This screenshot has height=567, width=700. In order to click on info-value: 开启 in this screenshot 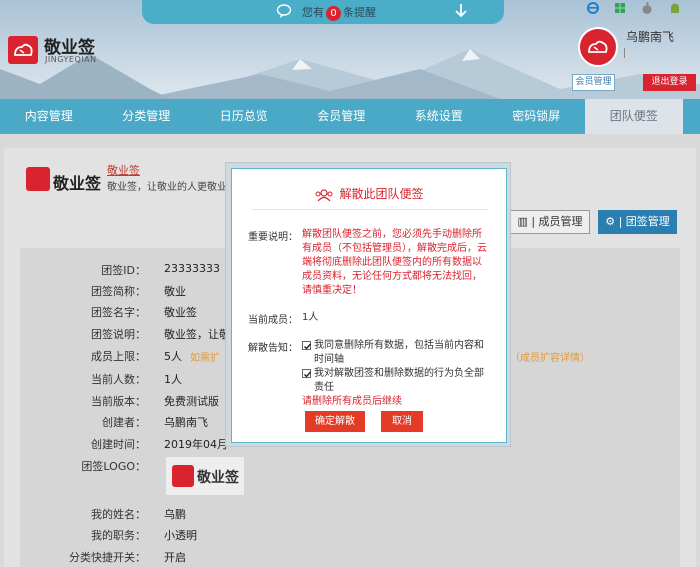, I will do `click(175, 557)`.